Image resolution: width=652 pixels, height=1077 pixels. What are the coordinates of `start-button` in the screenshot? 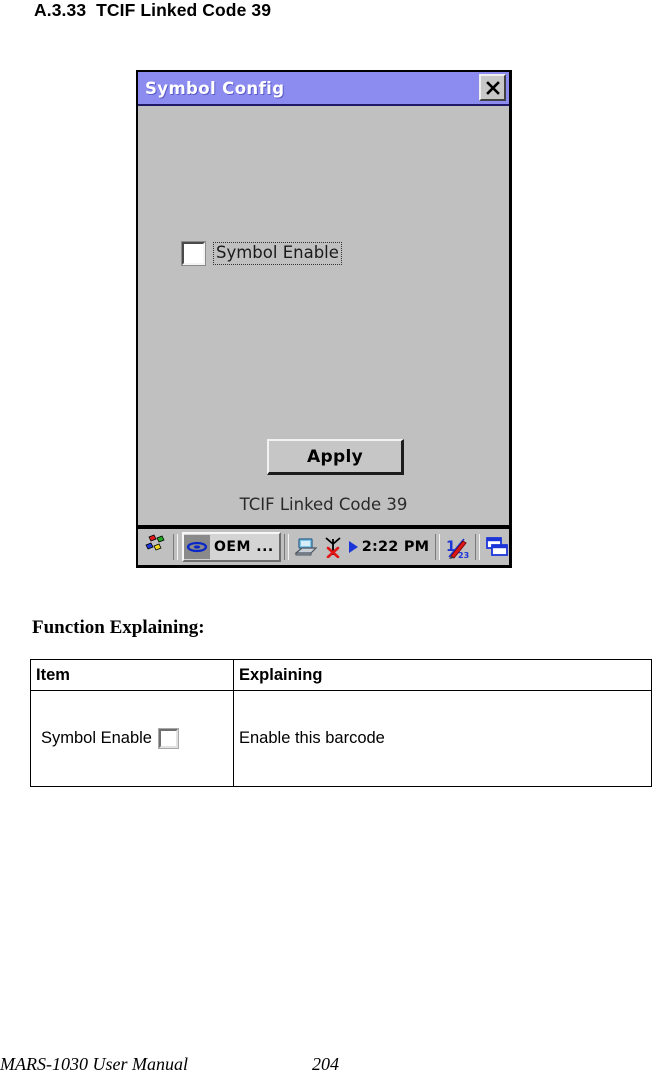 It's located at (155, 547).